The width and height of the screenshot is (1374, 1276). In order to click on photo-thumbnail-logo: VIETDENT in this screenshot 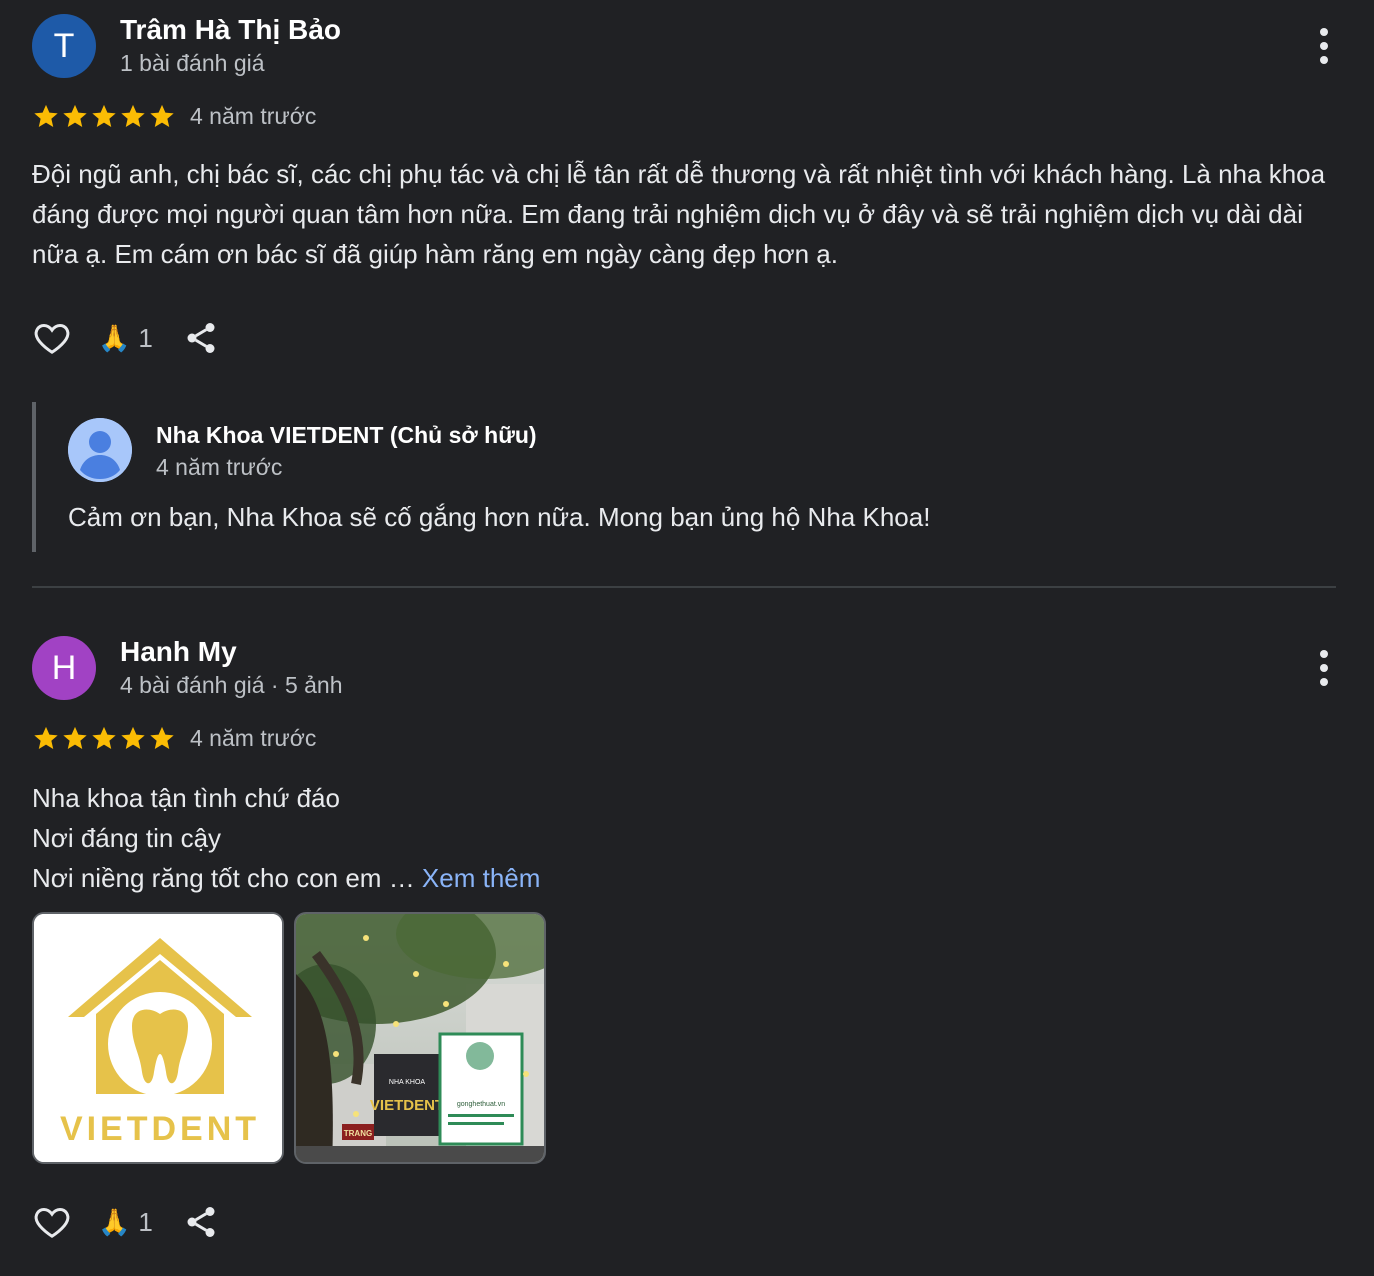, I will do `click(158, 1038)`.